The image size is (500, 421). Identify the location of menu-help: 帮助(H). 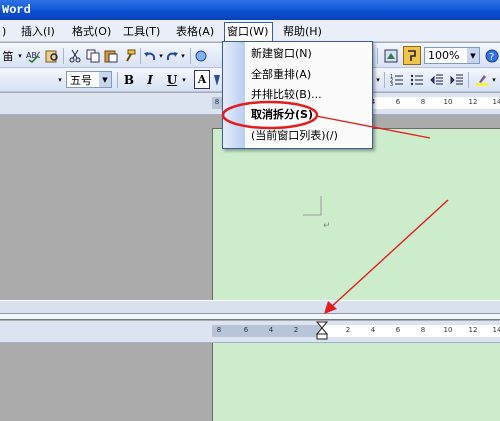
(302, 31).